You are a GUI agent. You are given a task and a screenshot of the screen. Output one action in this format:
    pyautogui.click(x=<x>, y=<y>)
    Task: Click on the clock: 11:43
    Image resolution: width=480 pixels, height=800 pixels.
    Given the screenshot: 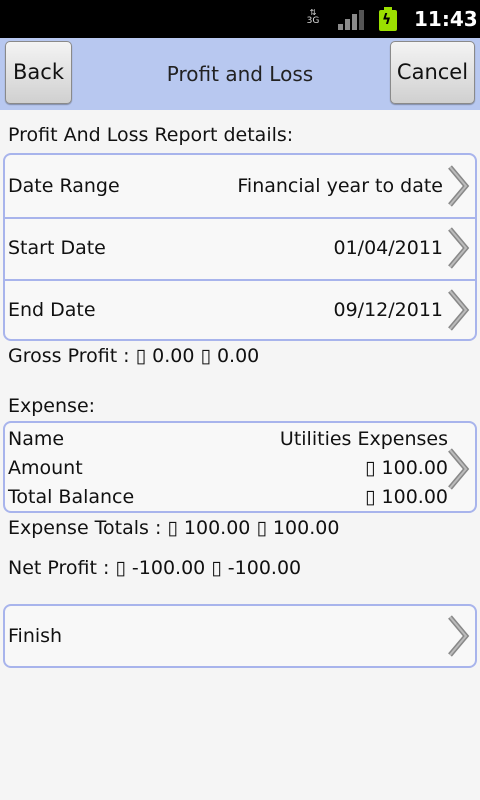 What is the action you would take?
    pyautogui.click(x=446, y=19)
    